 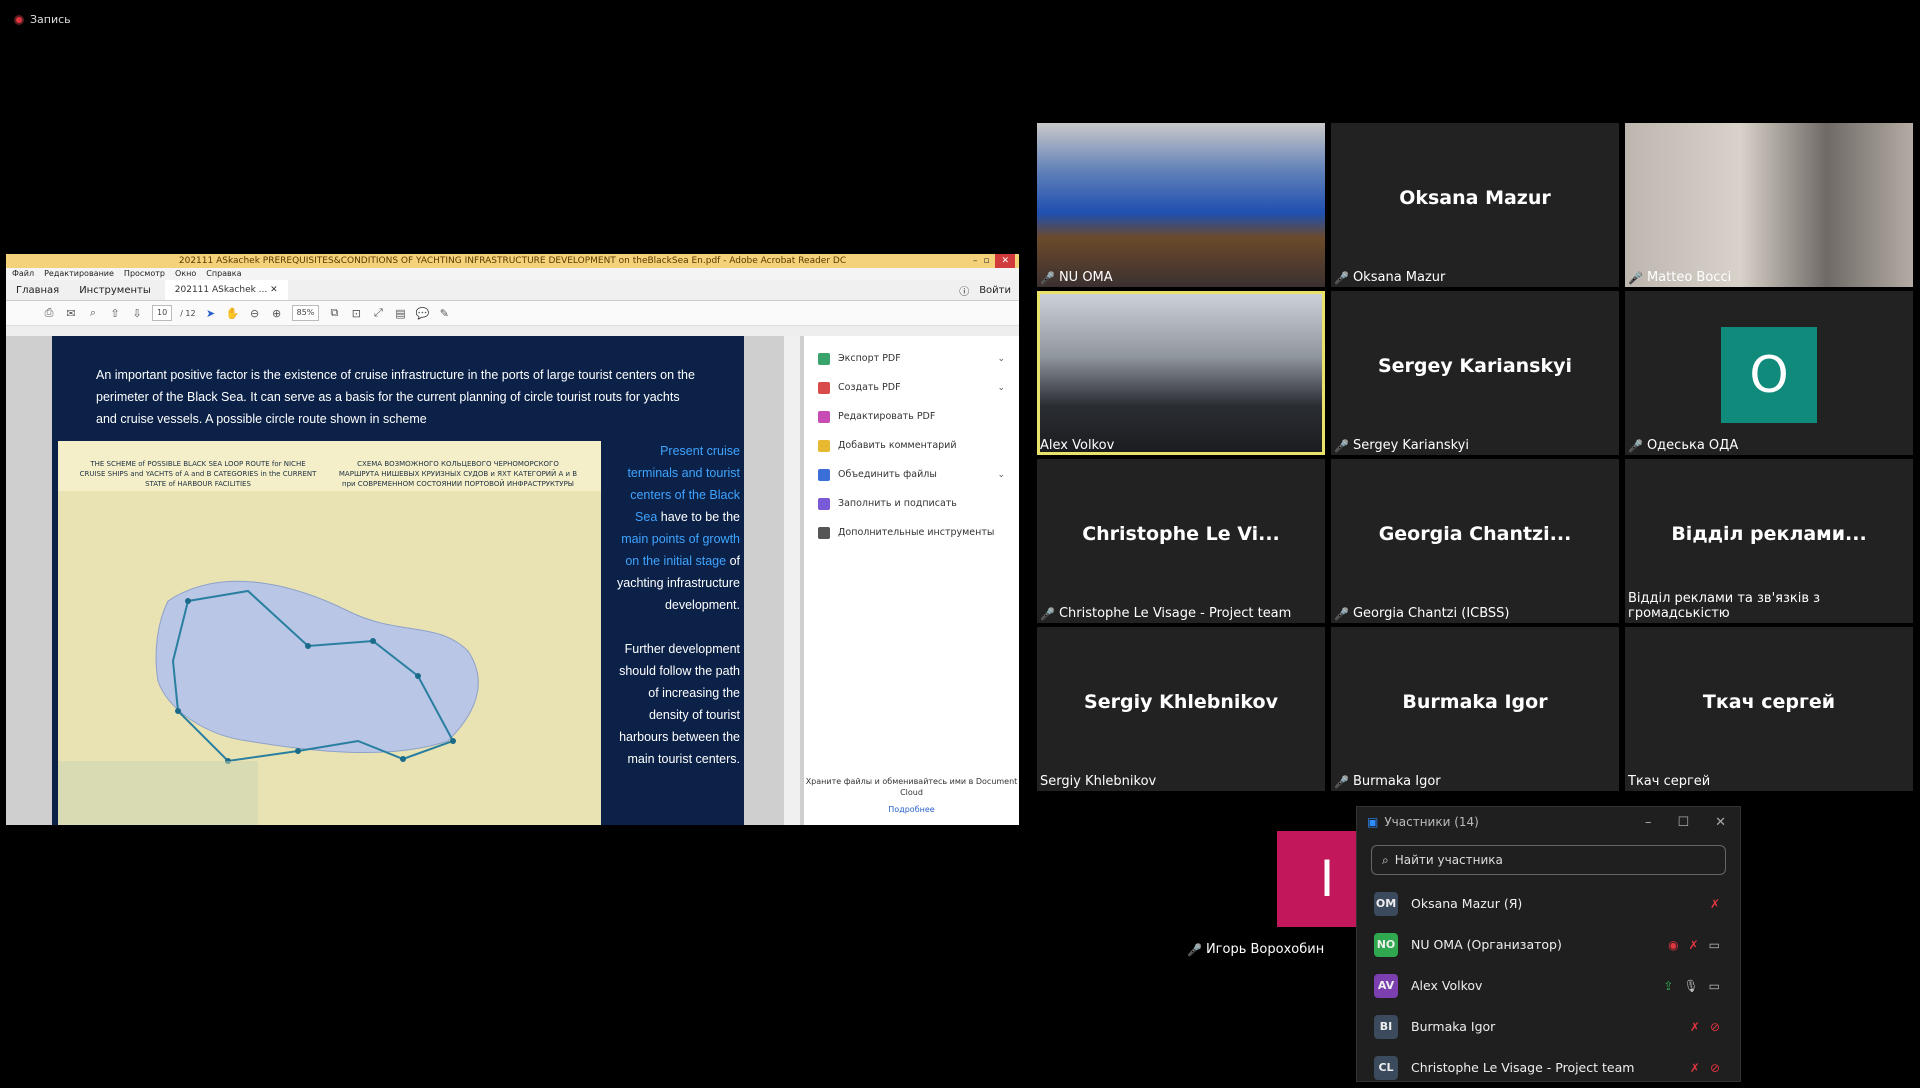 What do you see at coordinates (144, 274) in the screenshot?
I see `menu-view: Просмотр` at bounding box center [144, 274].